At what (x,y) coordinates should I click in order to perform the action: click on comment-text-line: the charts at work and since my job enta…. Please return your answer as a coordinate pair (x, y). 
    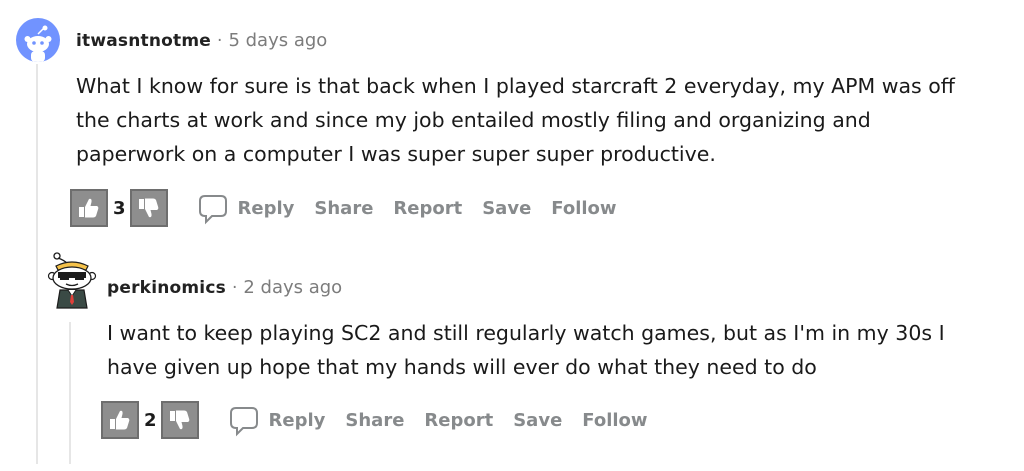
    Looking at the image, I should click on (473, 120).